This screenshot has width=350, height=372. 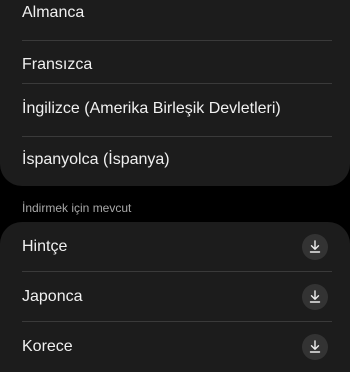 I want to click on language-item-almanca: Almanca, so click(x=175, y=19).